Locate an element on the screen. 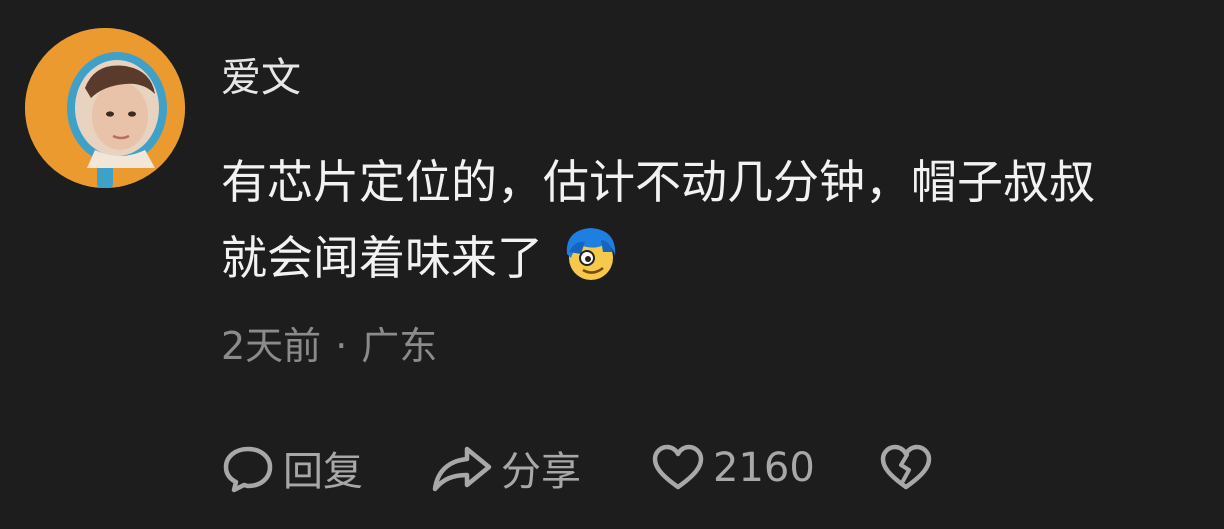 The height and width of the screenshot is (529, 1224). comment-text-line: 就会闻着味来了 is located at coordinates (716, 258).